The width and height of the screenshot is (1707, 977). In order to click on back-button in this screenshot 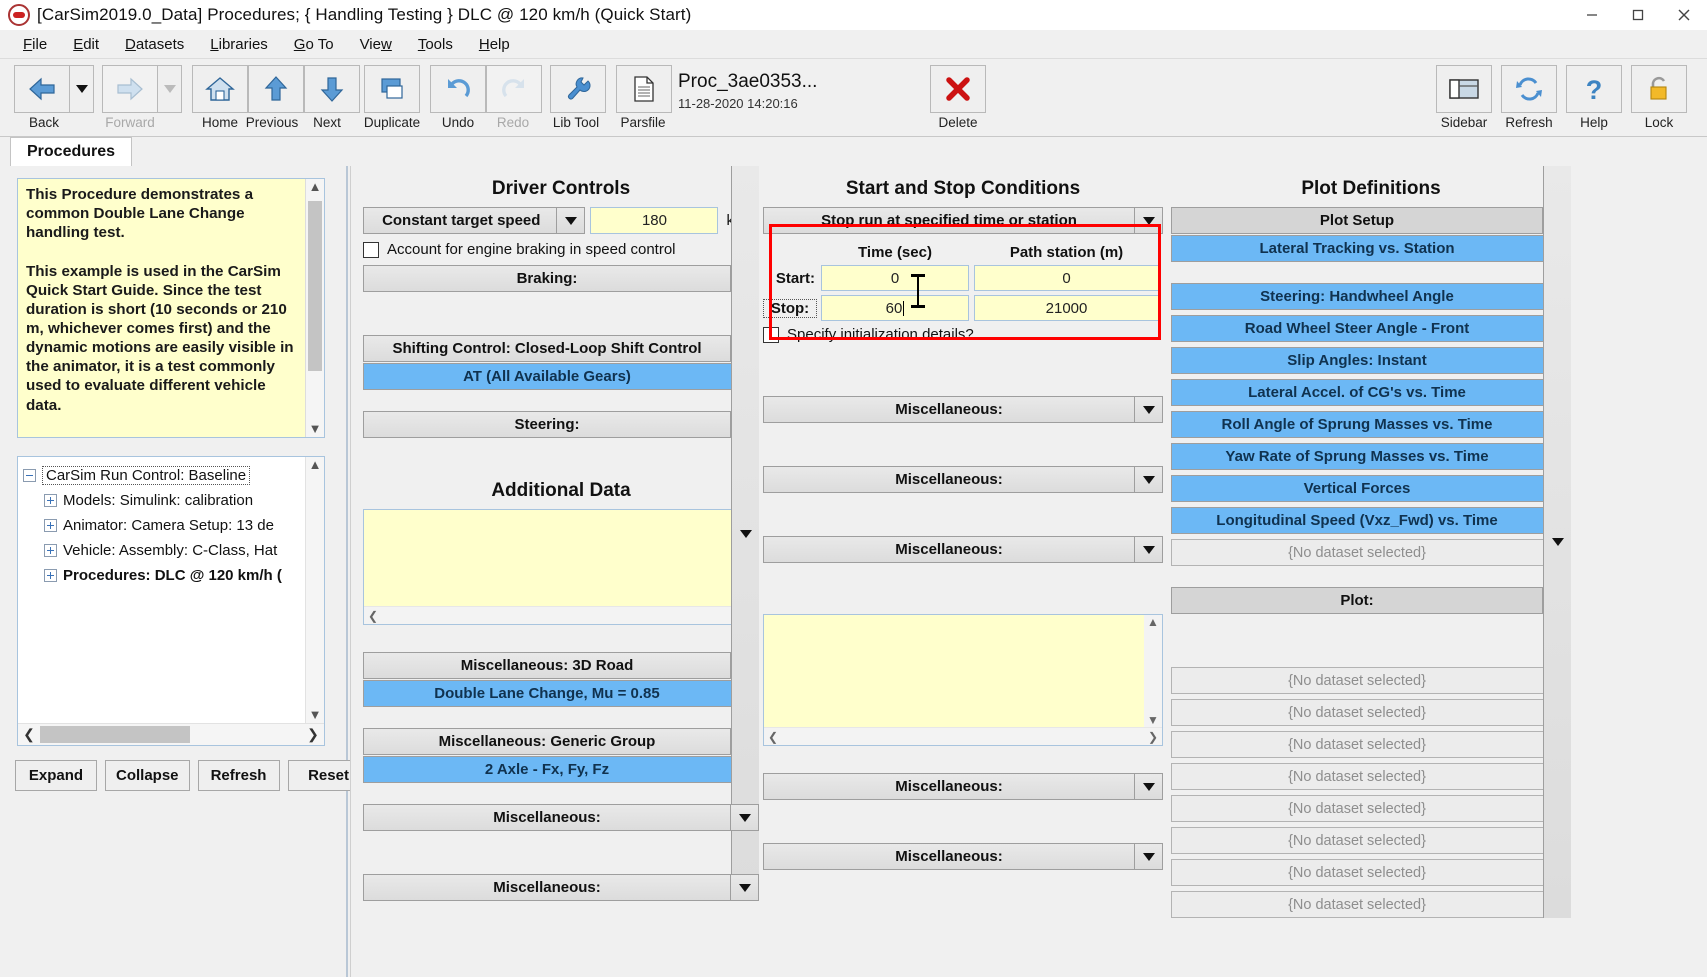, I will do `click(42, 89)`.